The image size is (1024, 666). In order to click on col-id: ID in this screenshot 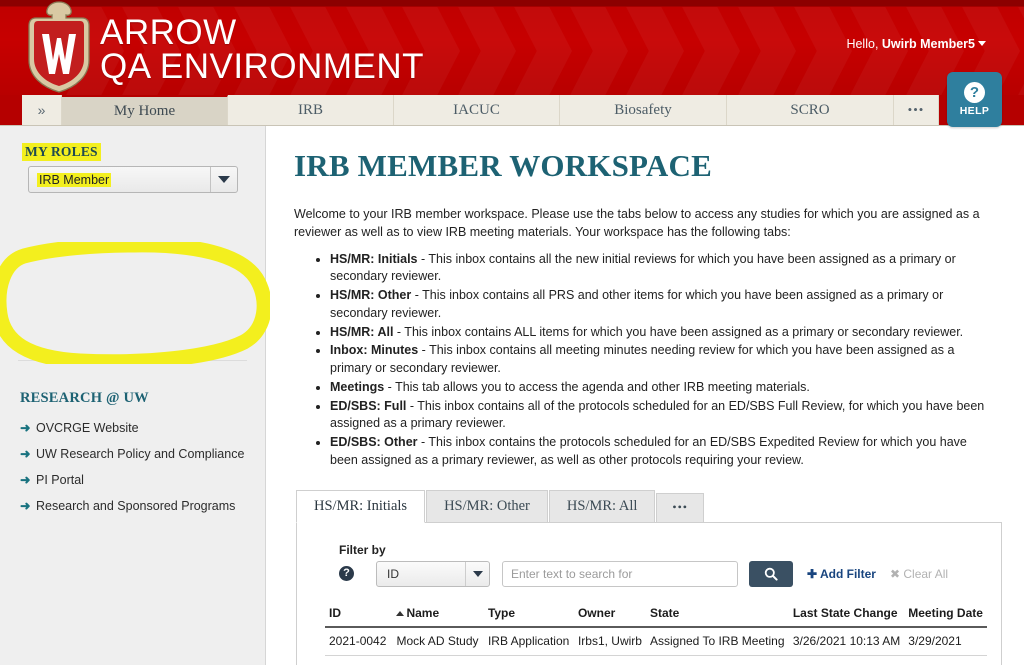, I will do `click(359, 615)`.